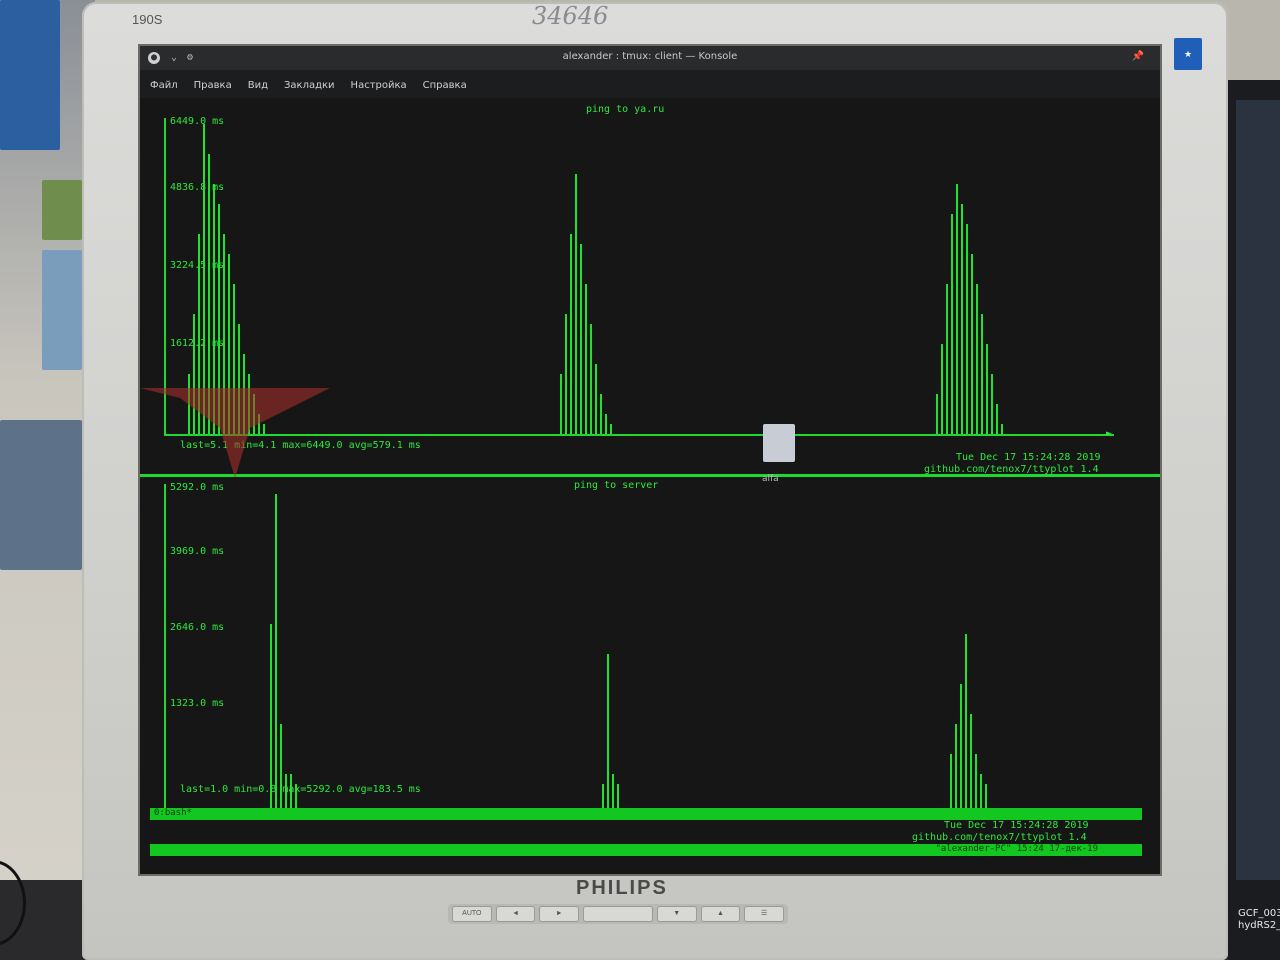 This screenshot has width=1280, height=960. What do you see at coordinates (646, 814) in the screenshot?
I see `tmux-status-bar` at bounding box center [646, 814].